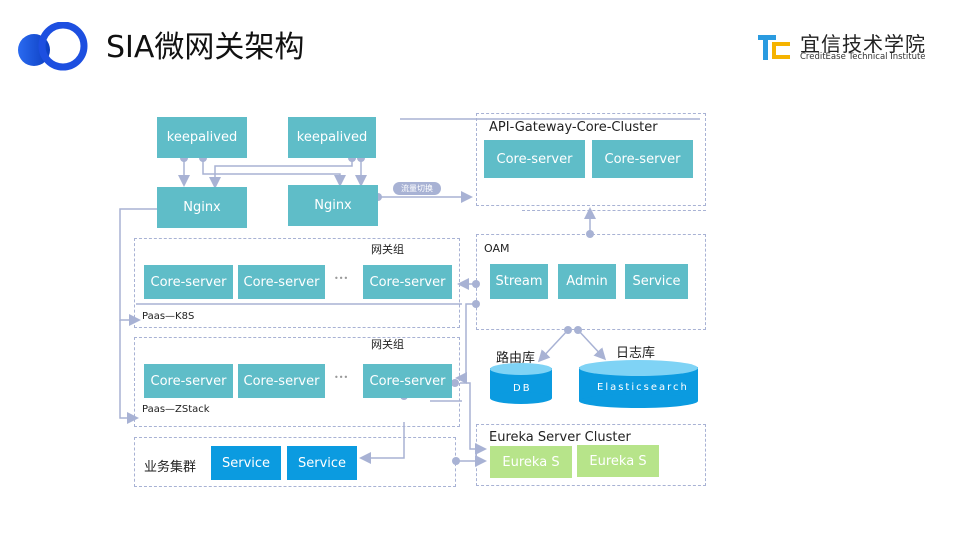 The width and height of the screenshot is (960, 540). I want to click on eureka-cluster-title: Eureka Server Cluster, so click(560, 437).